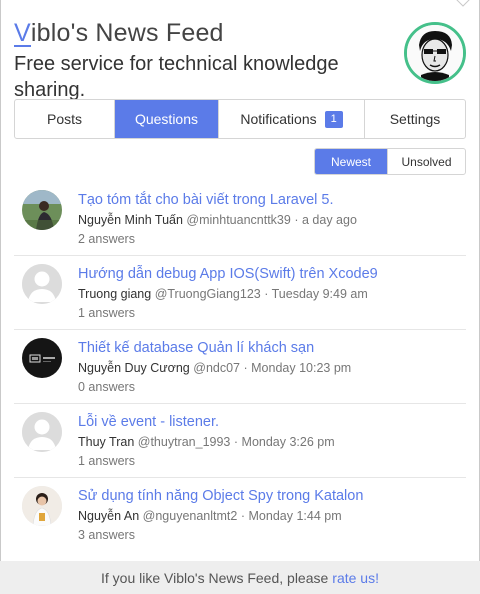 The height and width of the screenshot is (594, 480). I want to click on tab-settings: Settings, so click(415, 119).